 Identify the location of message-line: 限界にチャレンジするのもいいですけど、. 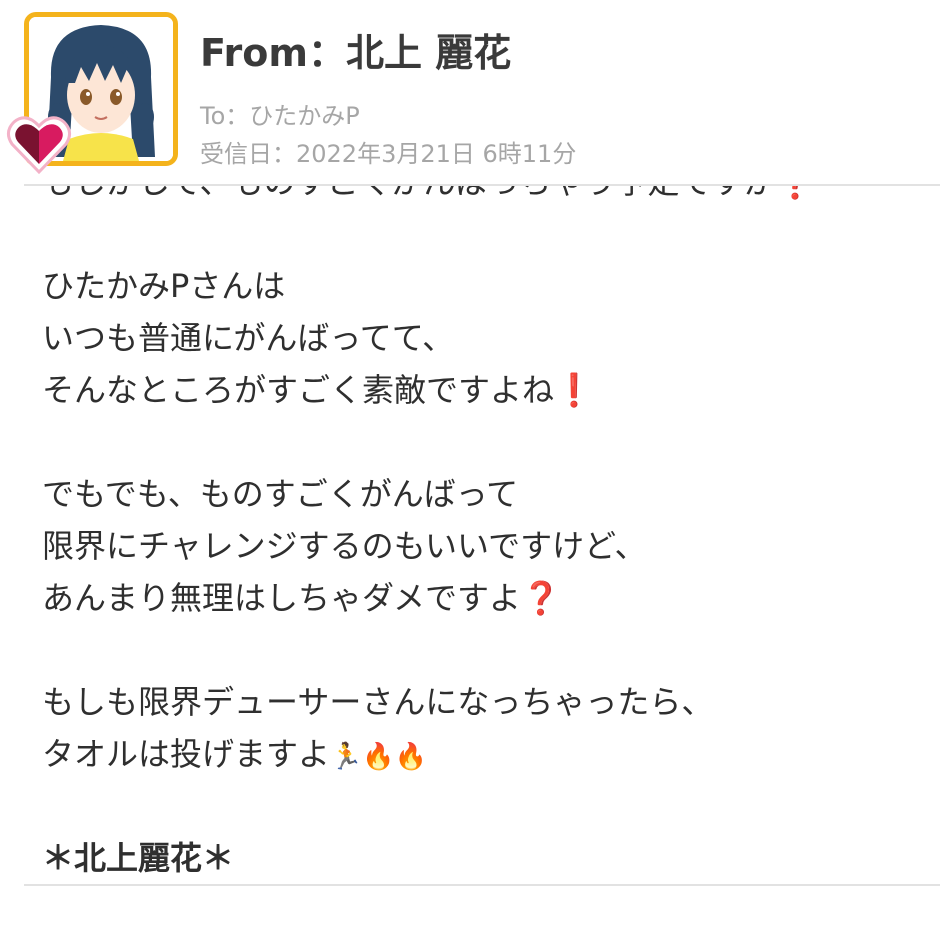
(344, 546).